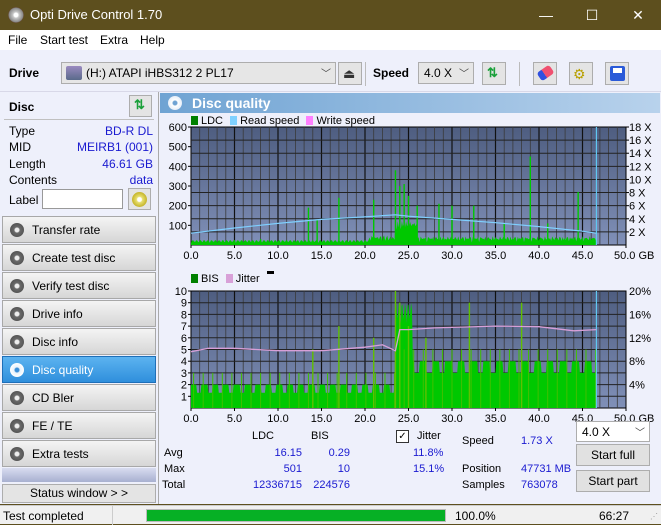 This screenshot has width=661, height=525. I want to click on avg-jitter: 11.8%, so click(428, 453).